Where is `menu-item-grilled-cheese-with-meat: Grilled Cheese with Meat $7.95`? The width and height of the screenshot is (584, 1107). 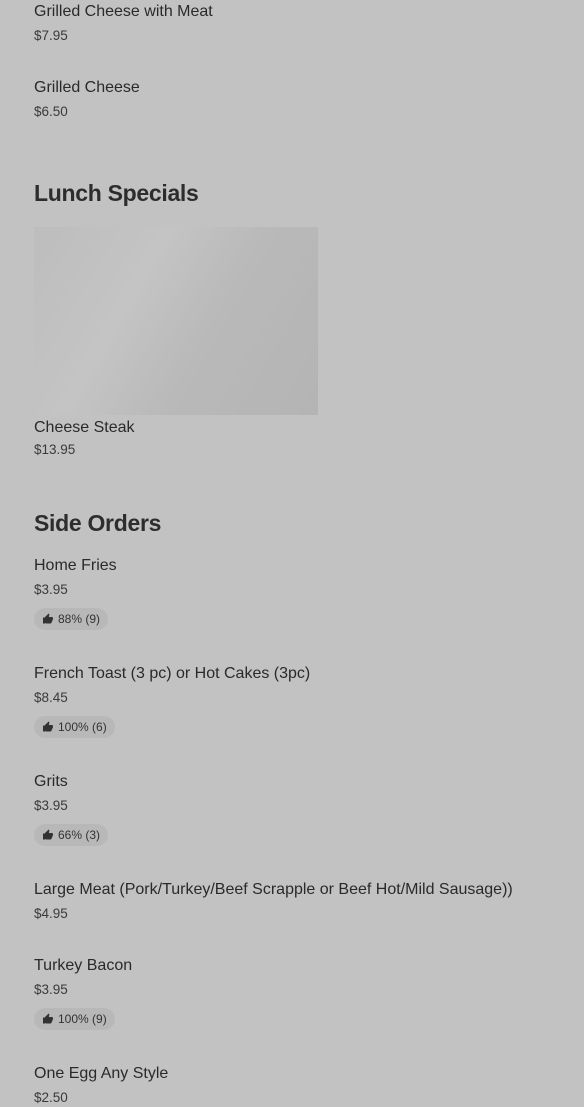
menu-item-grilled-cheese-with-meat: Grilled Cheese with Meat $7.95 is located at coordinates (123, 23).